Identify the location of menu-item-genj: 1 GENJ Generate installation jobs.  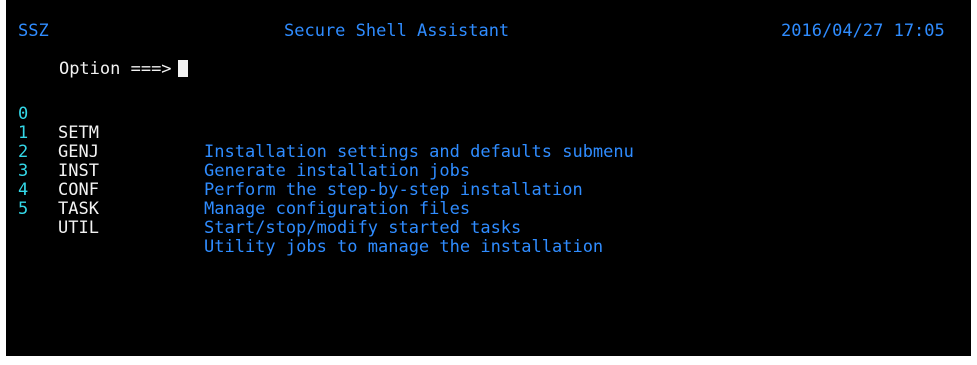
(244, 143).